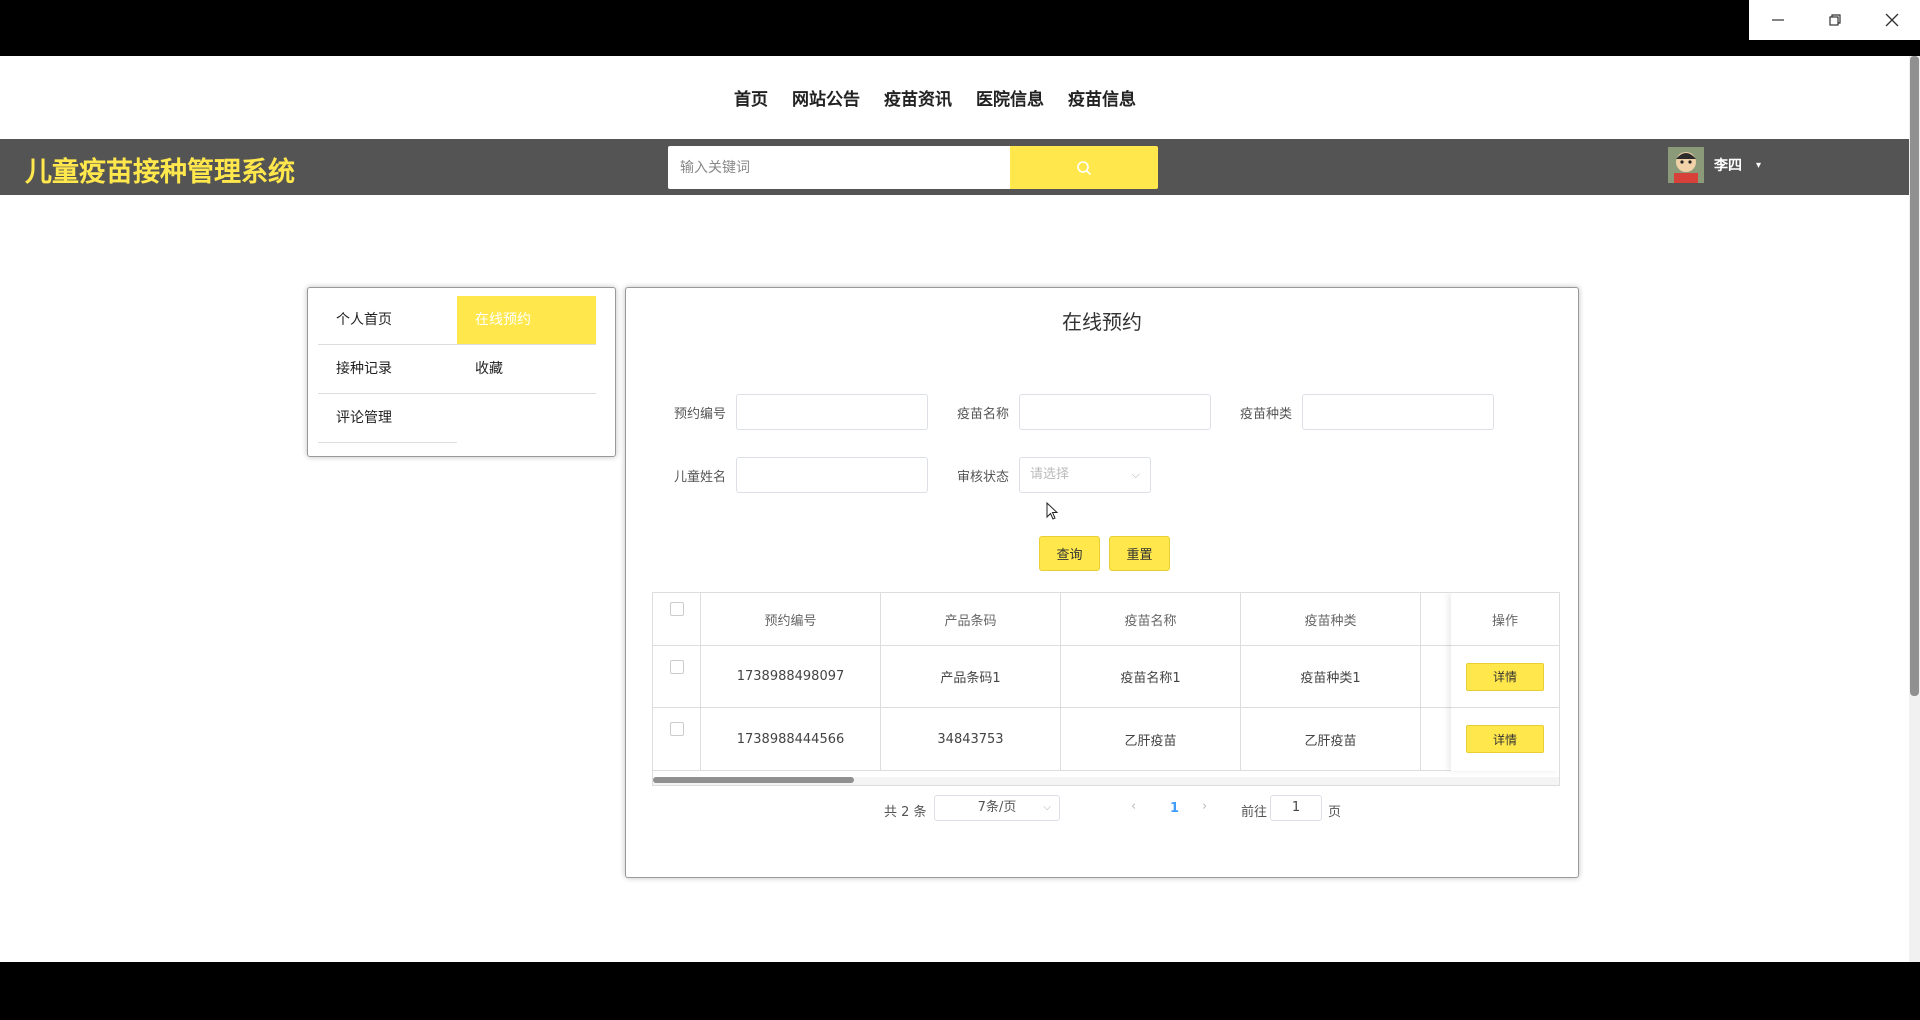  Describe the element at coordinates (905, 812) in the screenshot. I see `pagination-total: 共 2 条` at that location.